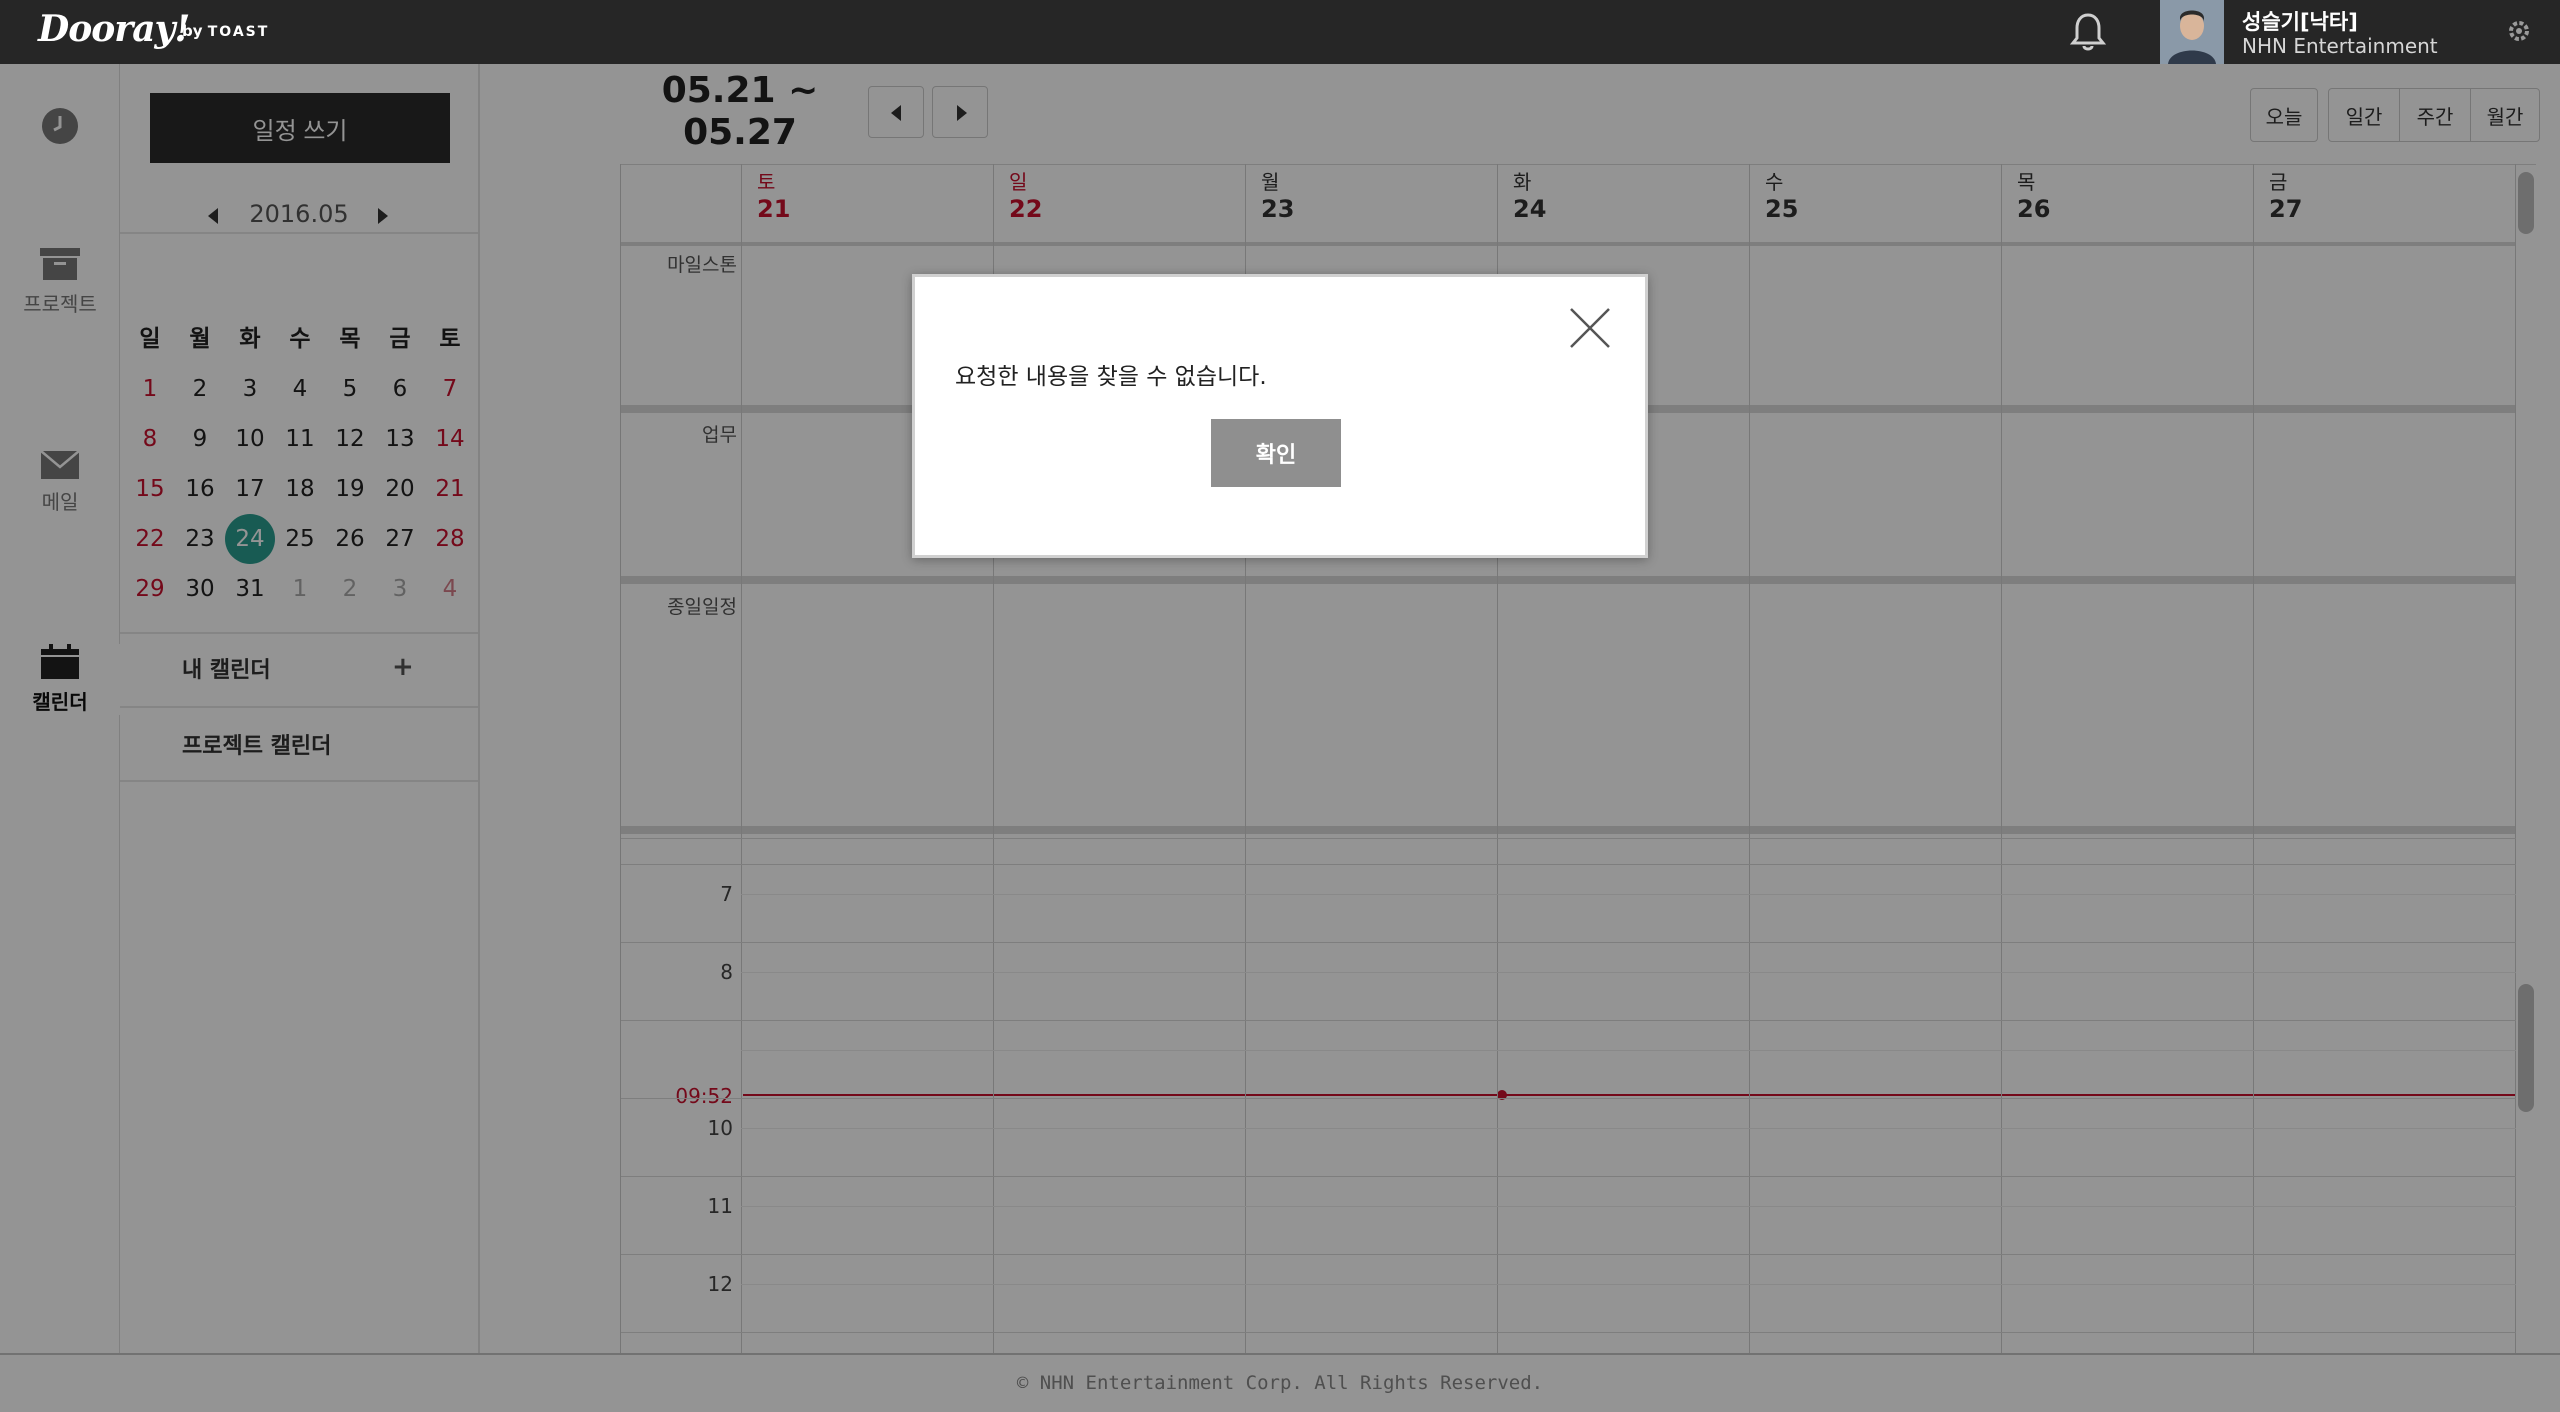  I want to click on dialog-message: 요청한 내용을 찾을 수 없습니다., so click(1111, 377).